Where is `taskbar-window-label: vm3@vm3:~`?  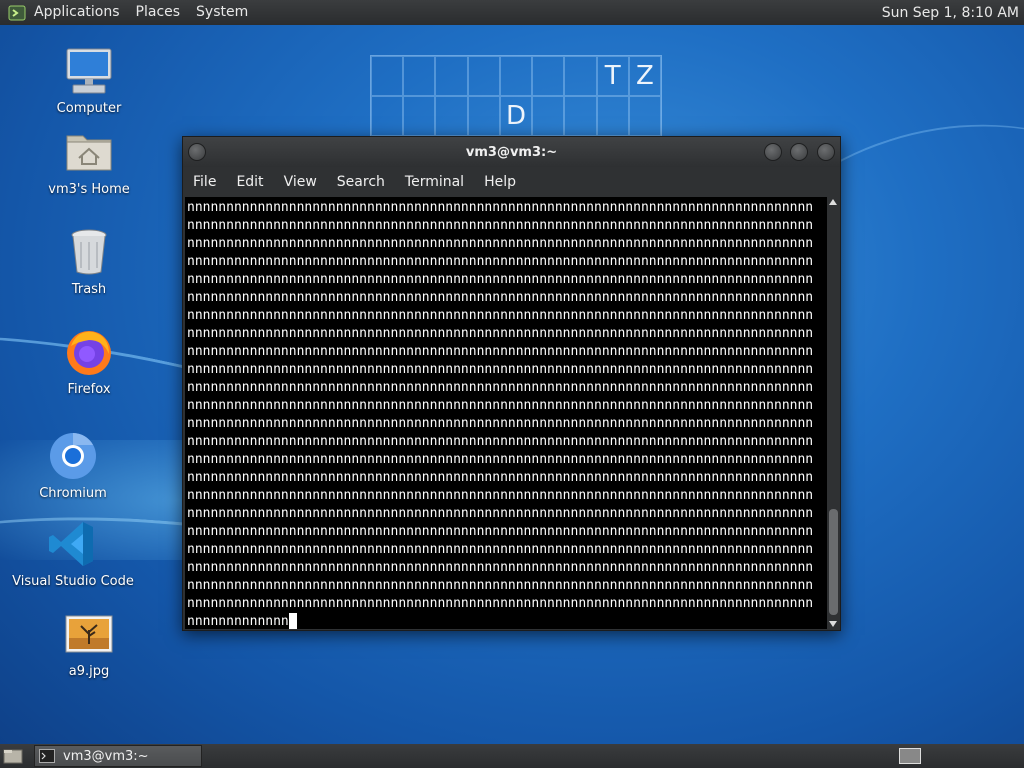
taskbar-window-label: vm3@vm3:~ is located at coordinates (106, 756).